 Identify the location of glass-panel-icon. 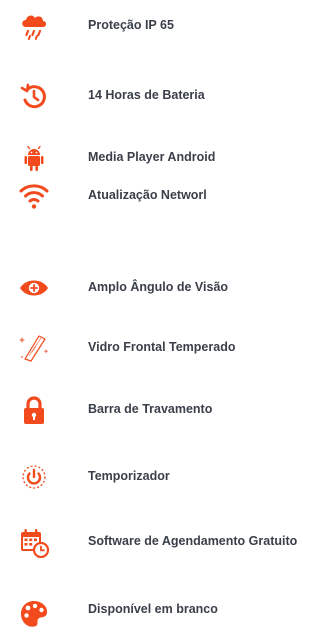
(34, 348).